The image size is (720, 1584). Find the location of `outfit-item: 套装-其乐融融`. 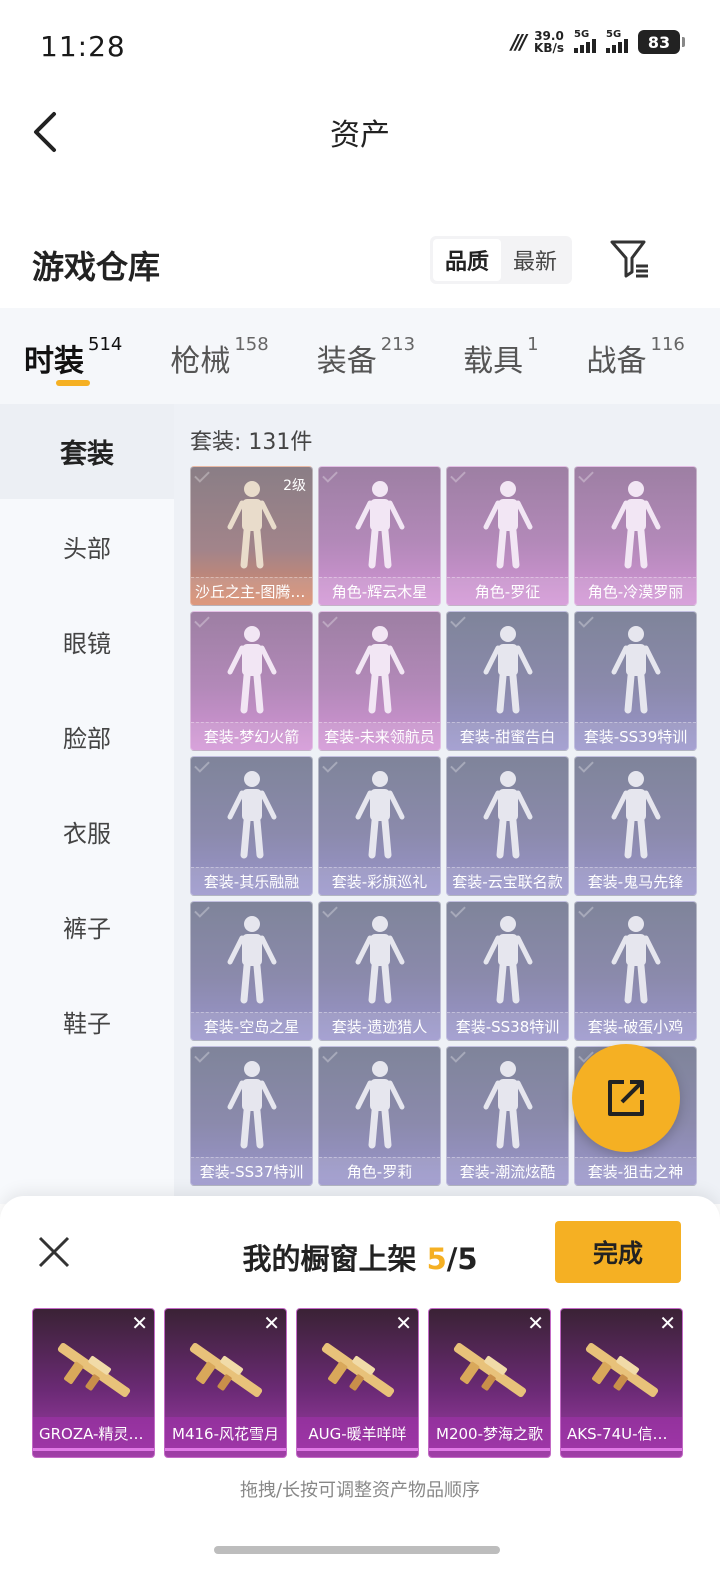

outfit-item: 套装-其乐融融 is located at coordinates (251, 826).